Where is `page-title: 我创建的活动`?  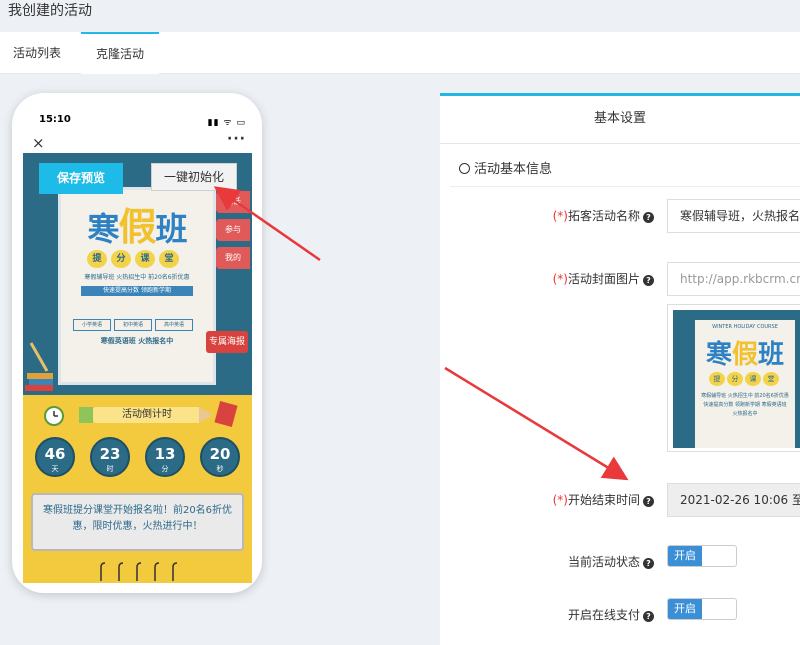
page-title: 我创建的活动 is located at coordinates (50, 11).